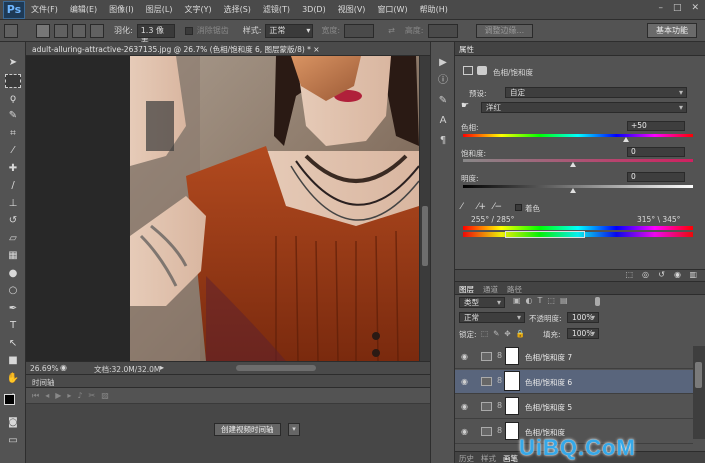 This screenshot has width=705, height=463. I want to click on quick-mask-icon: ◙, so click(13, 423).